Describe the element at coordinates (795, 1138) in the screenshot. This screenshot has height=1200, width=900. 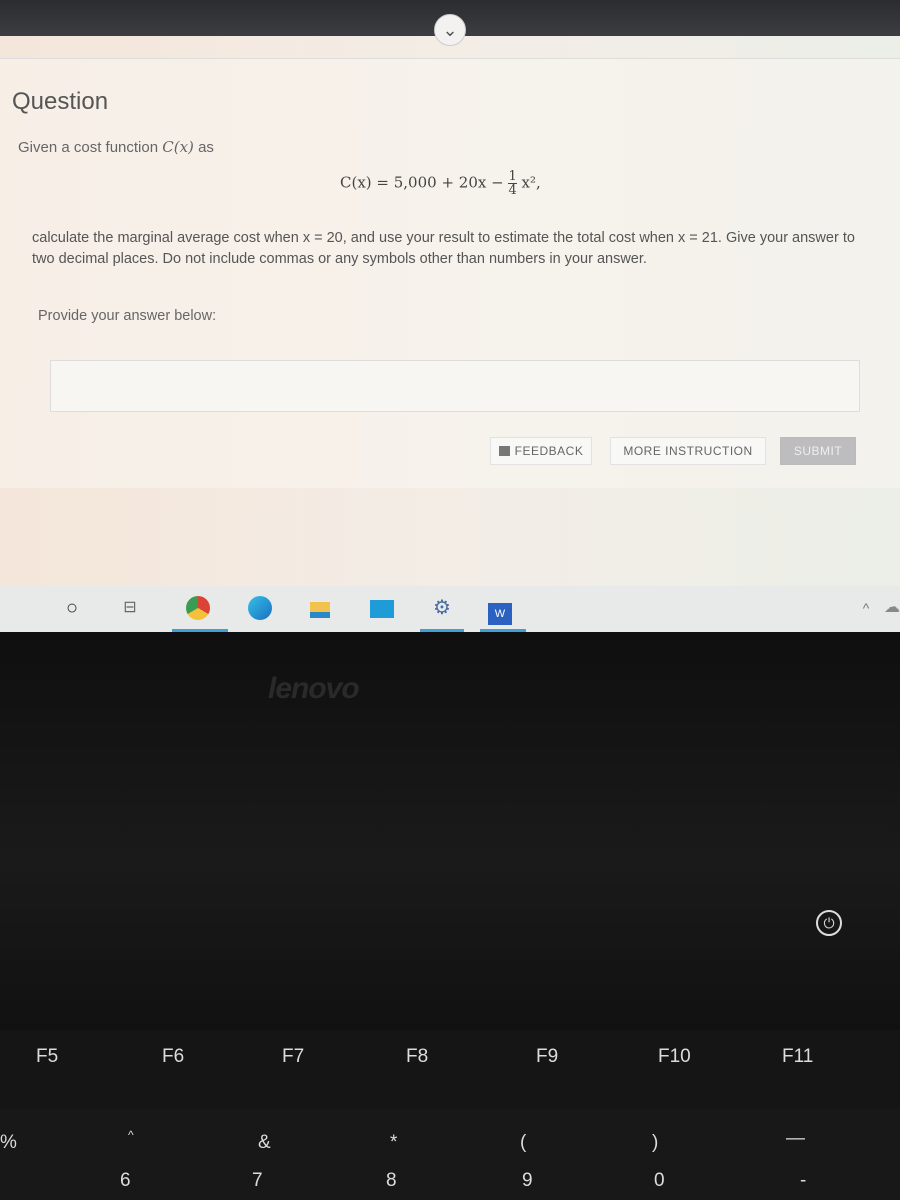
I see `key-minus-symbol: —` at that location.